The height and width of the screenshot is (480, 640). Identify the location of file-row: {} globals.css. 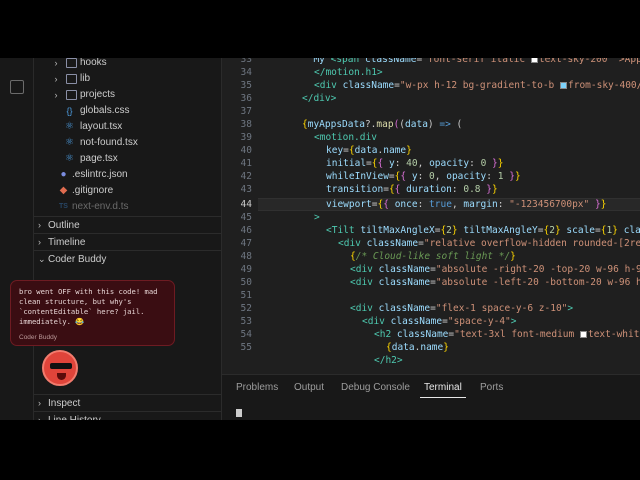
(127, 111).